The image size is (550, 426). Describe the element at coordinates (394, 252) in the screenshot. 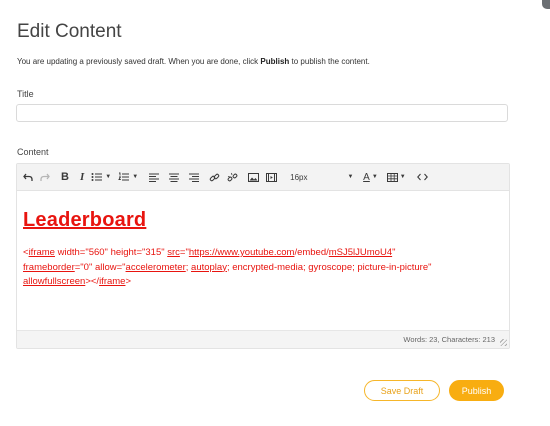

I see `code-text: "` at that location.